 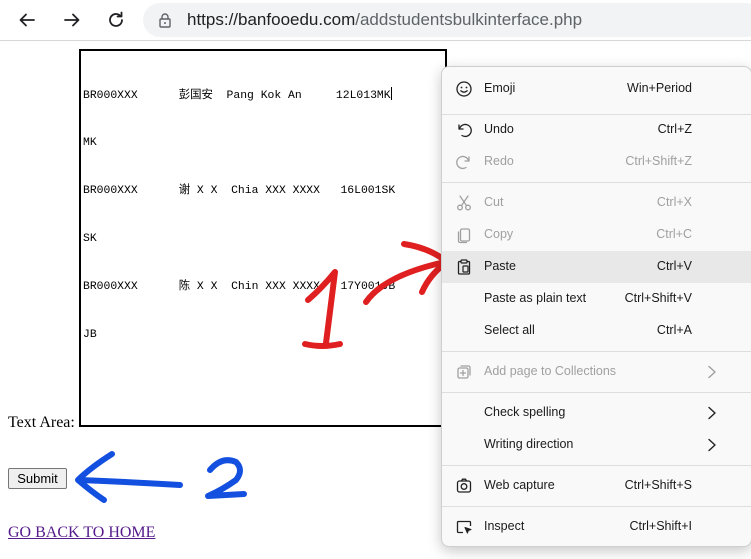 I want to click on back-button, so click(x=27, y=20).